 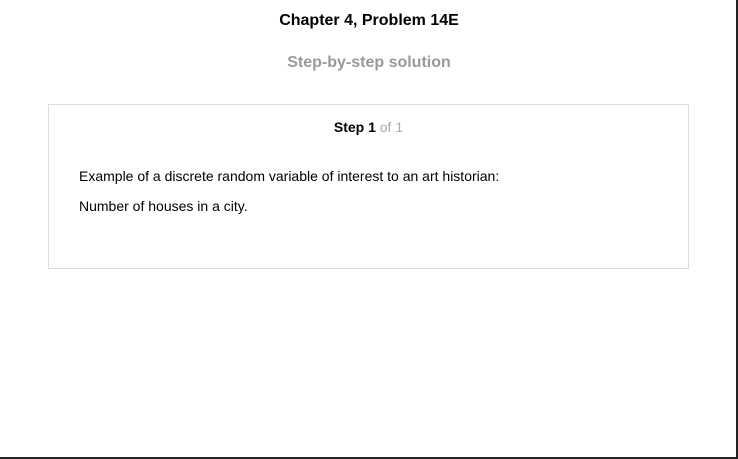 I want to click on page-subtitle: Step-by-step solution, so click(x=369, y=62).